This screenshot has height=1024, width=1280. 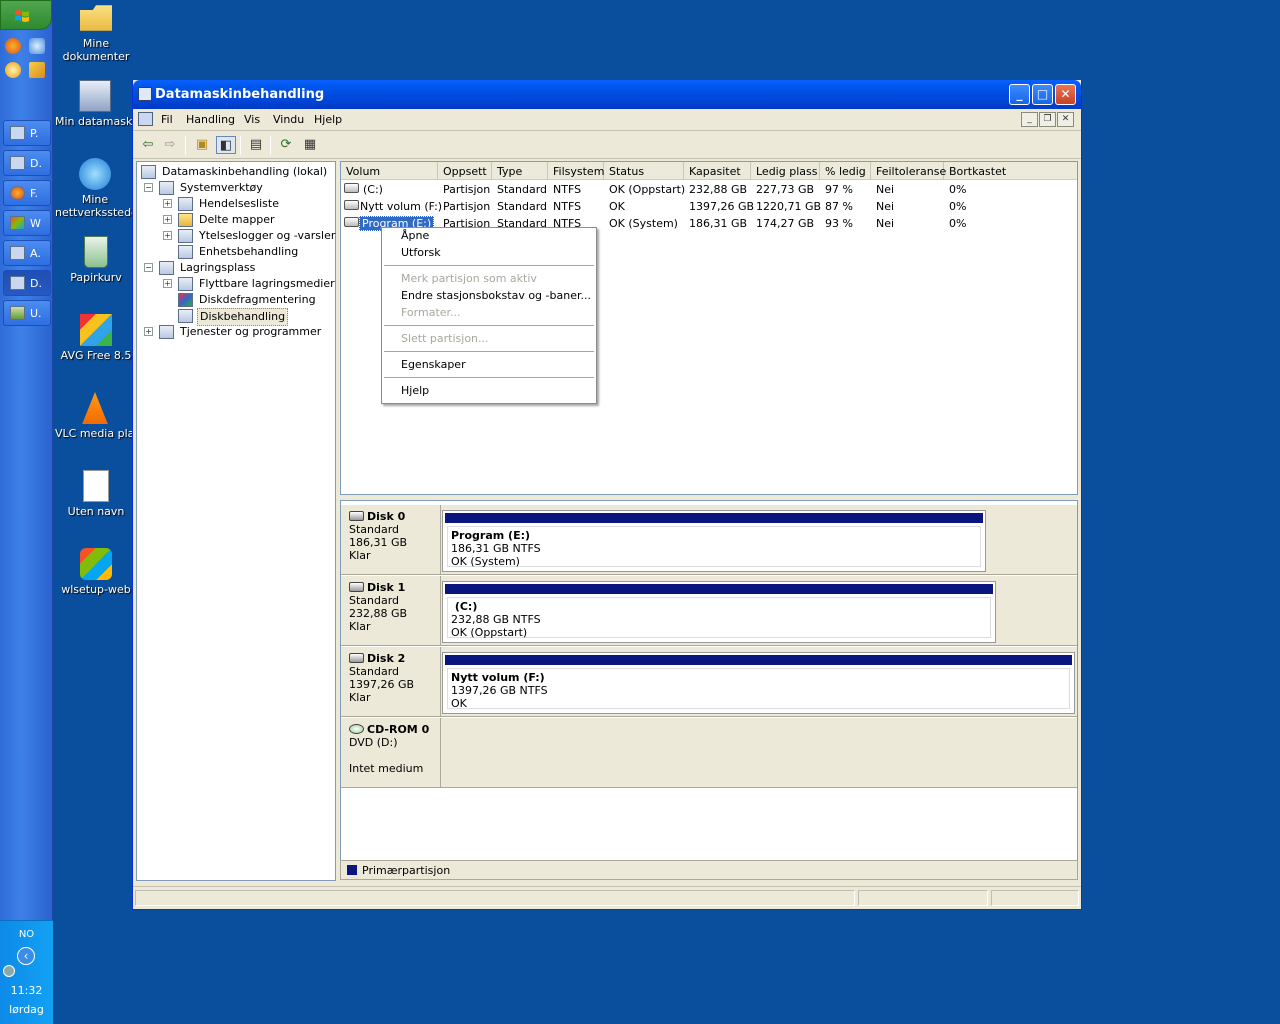 What do you see at coordinates (210, 119) in the screenshot?
I see `menu-handling: Handling` at bounding box center [210, 119].